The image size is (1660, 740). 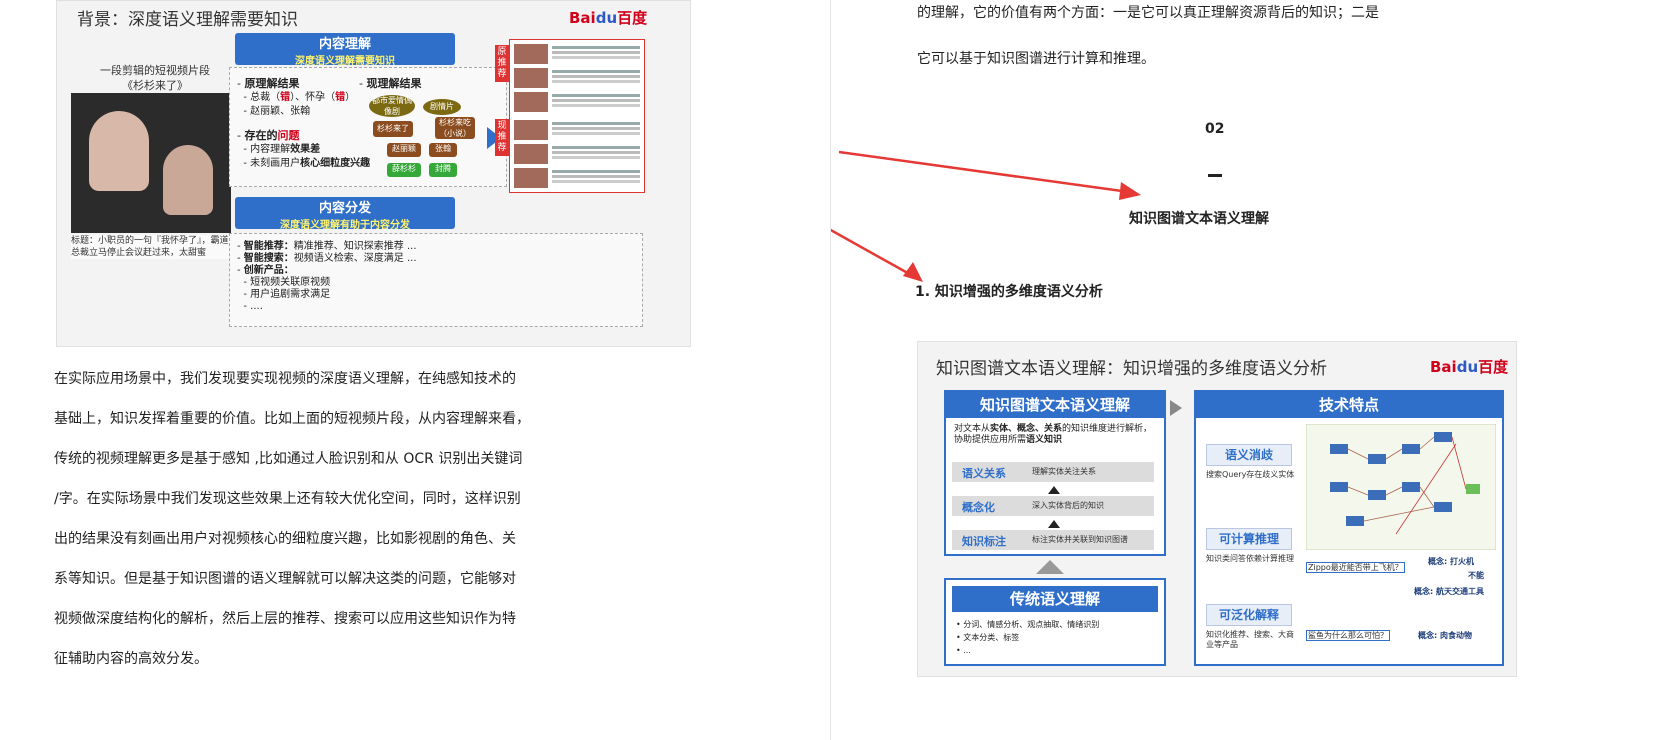 I want to click on example-query-2: 鲨鱼为什么那么可怕？, so click(x=1348, y=635).